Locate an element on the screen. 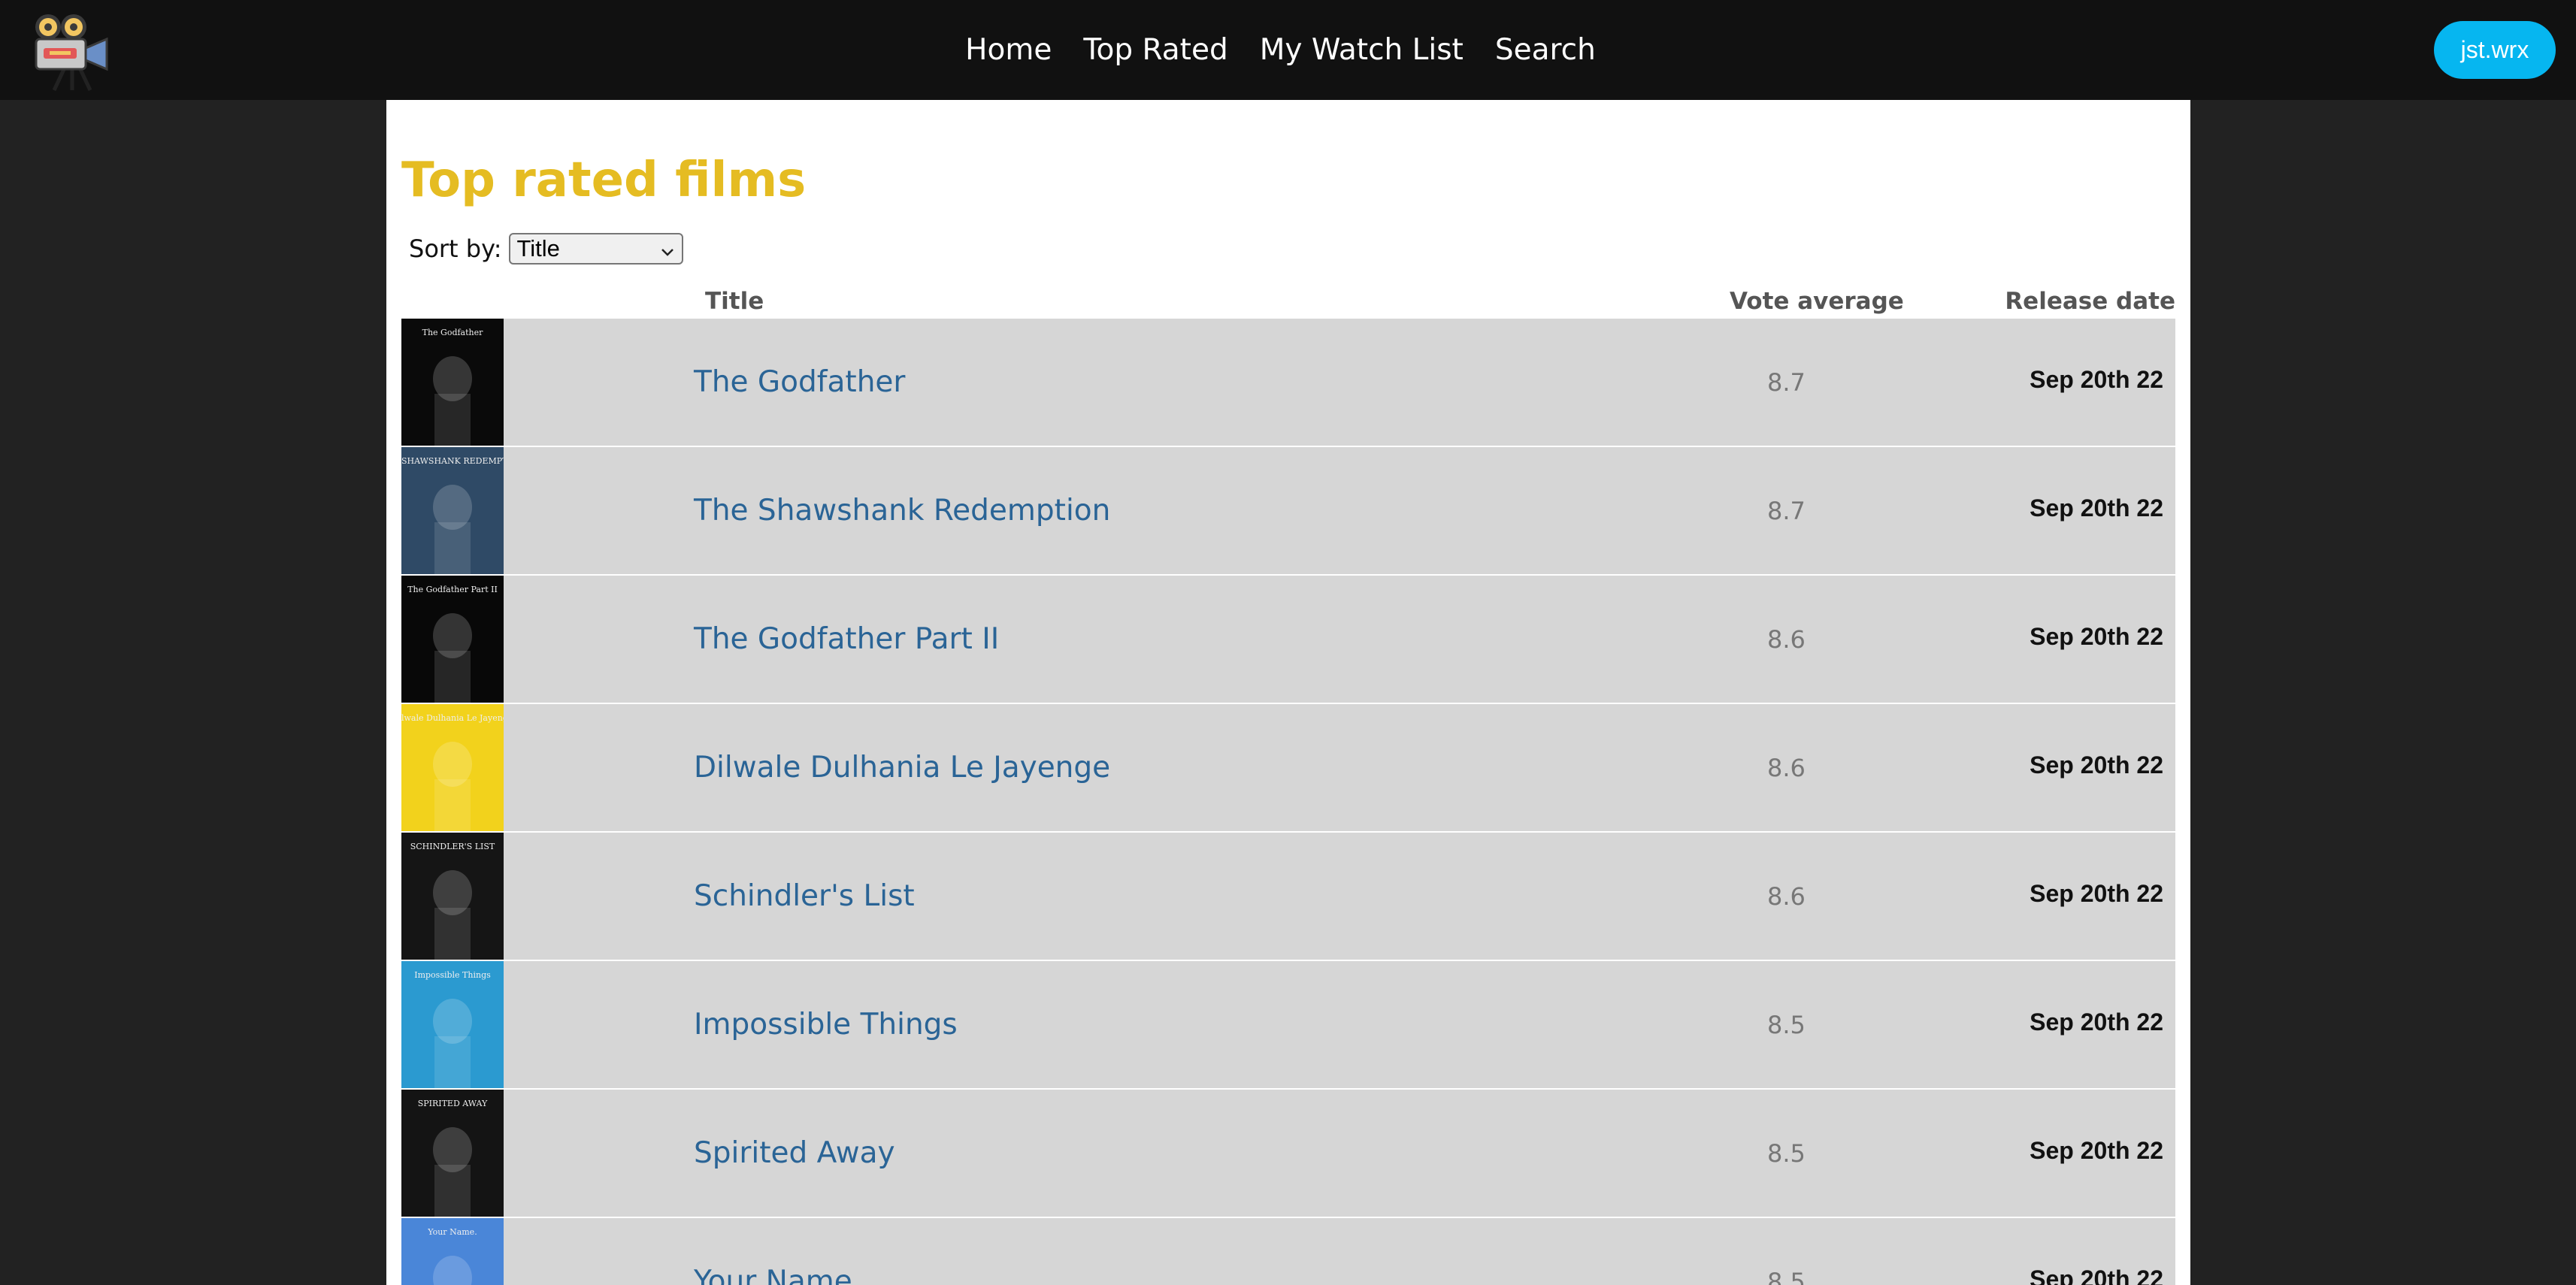  poster-caption: THE SHAWSHANK REDEMPTION is located at coordinates (452, 461).